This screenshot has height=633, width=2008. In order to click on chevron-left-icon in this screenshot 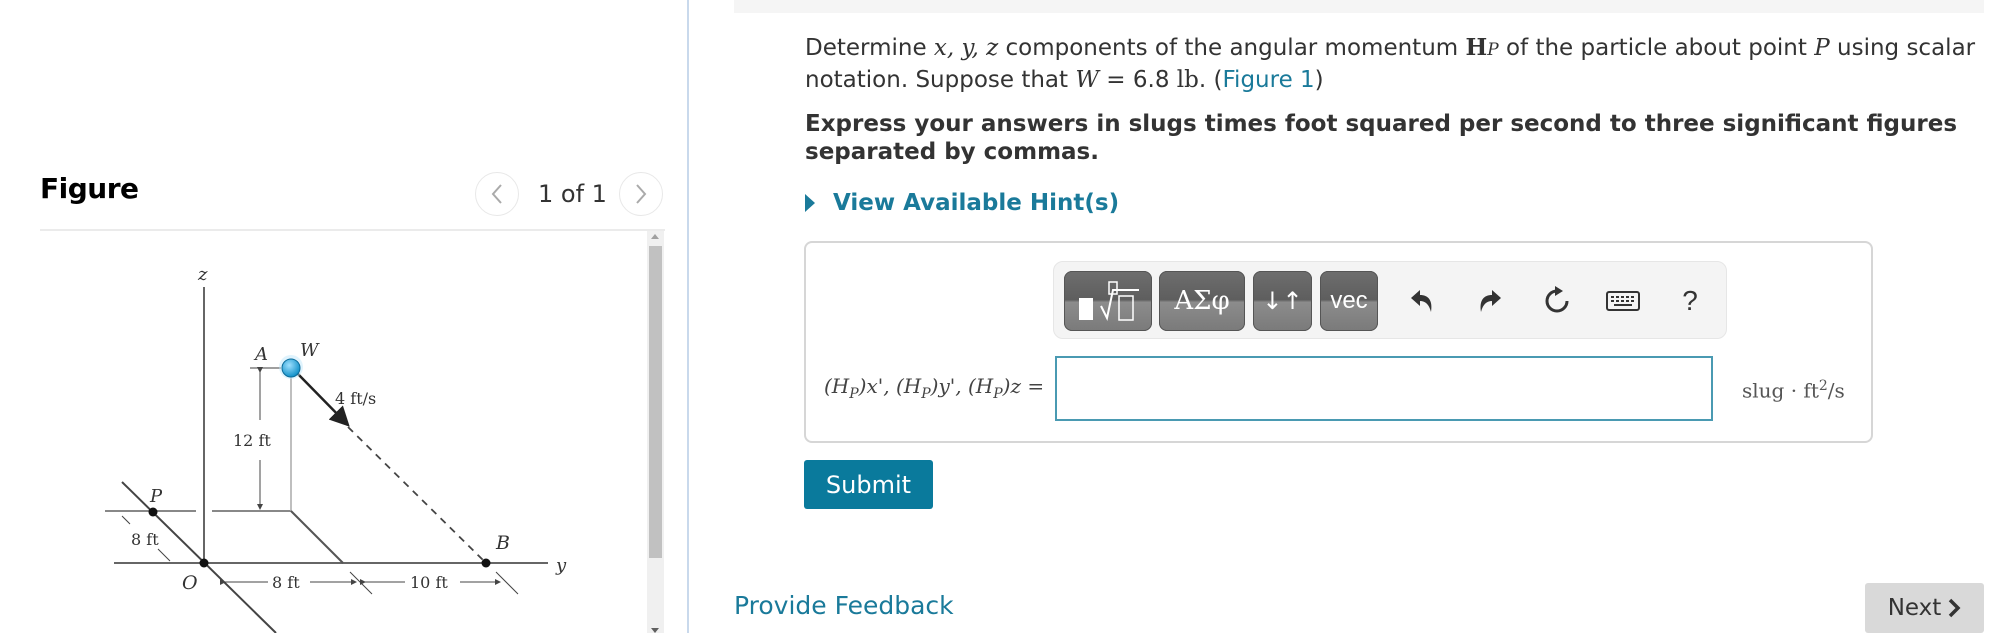, I will do `click(496, 194)`.